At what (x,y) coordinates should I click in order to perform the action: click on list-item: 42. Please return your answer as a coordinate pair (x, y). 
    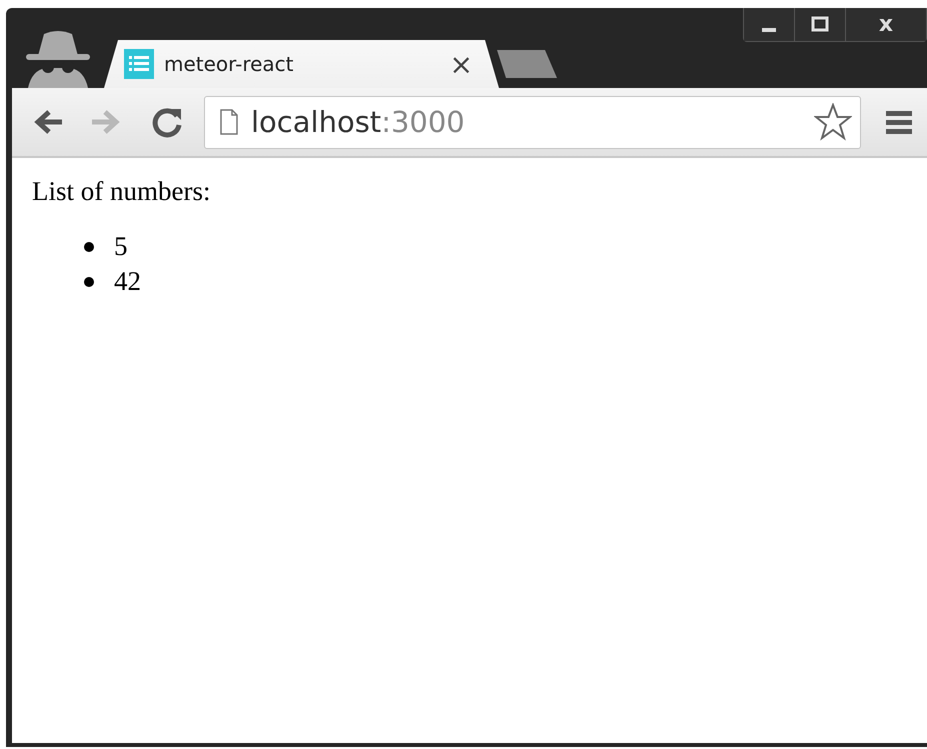
    Looking at the image, I should click on (127, 281).